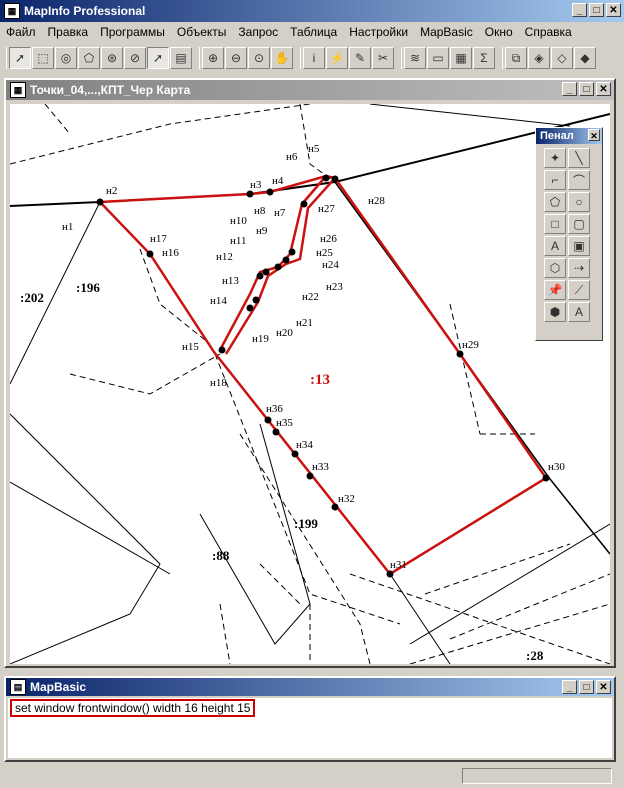  Describe the element at coordinates (548, 32) in the screenshot. I see `menu-help: Справка` at that location.